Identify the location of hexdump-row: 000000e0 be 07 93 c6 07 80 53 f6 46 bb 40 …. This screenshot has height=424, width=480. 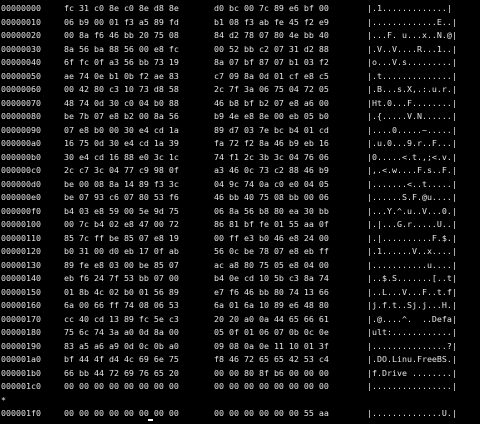
(240, 198).